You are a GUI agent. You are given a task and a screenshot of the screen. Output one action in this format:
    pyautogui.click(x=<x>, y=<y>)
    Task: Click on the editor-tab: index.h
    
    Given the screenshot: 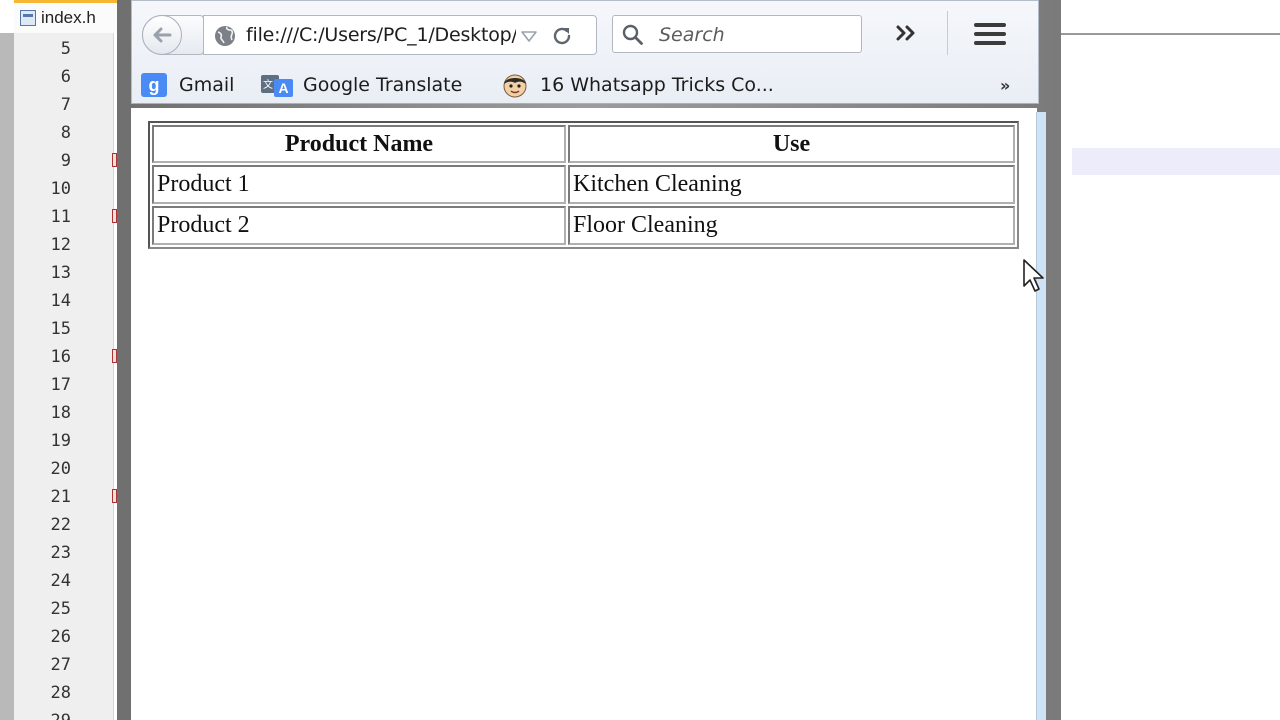 What is the action you would take?
    pyautogui.click(x=74, y=16)
    